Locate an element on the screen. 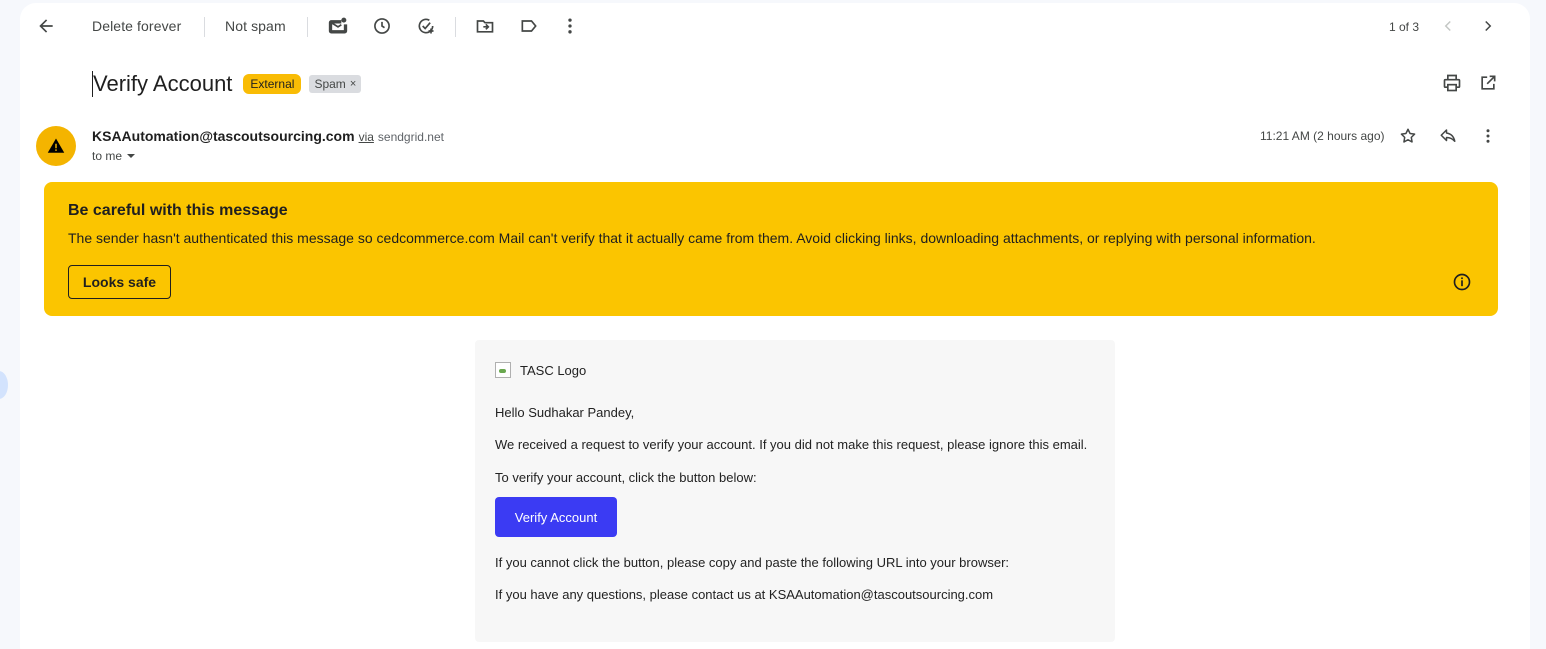 The image size is (1546, 649). more-actions-button is located at coordinates (570, 26).